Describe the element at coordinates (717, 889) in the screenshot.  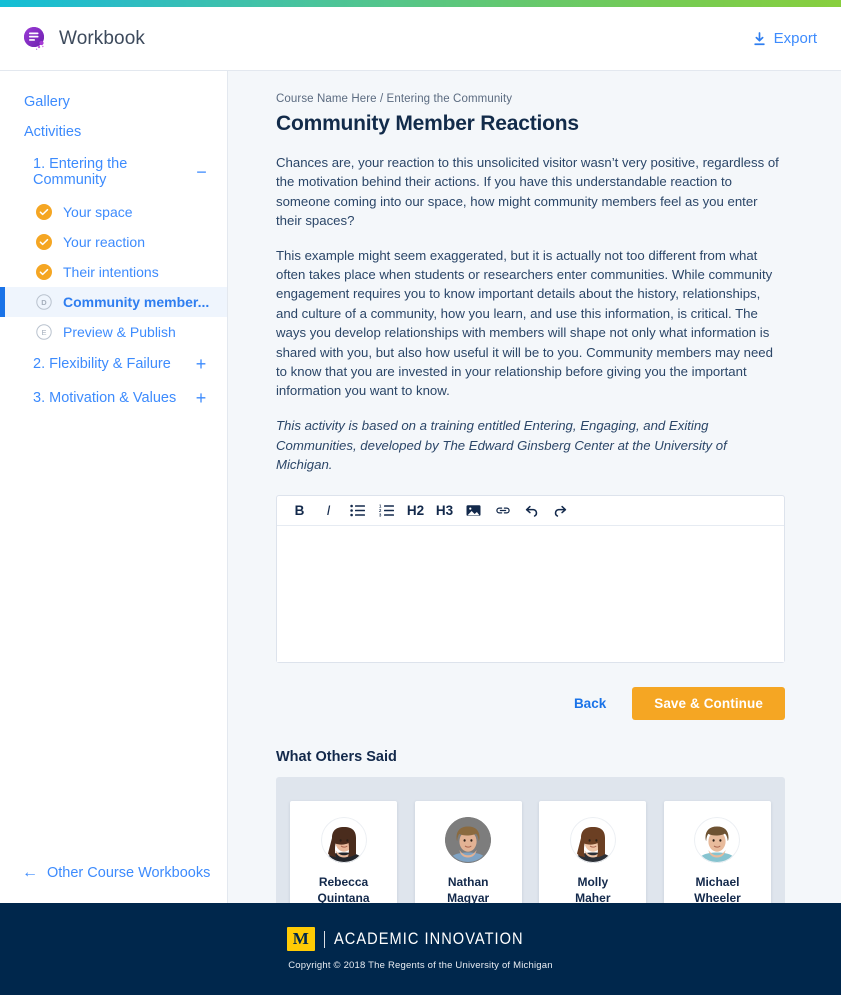
I see `person-name: Michael Wheeler` at that location.